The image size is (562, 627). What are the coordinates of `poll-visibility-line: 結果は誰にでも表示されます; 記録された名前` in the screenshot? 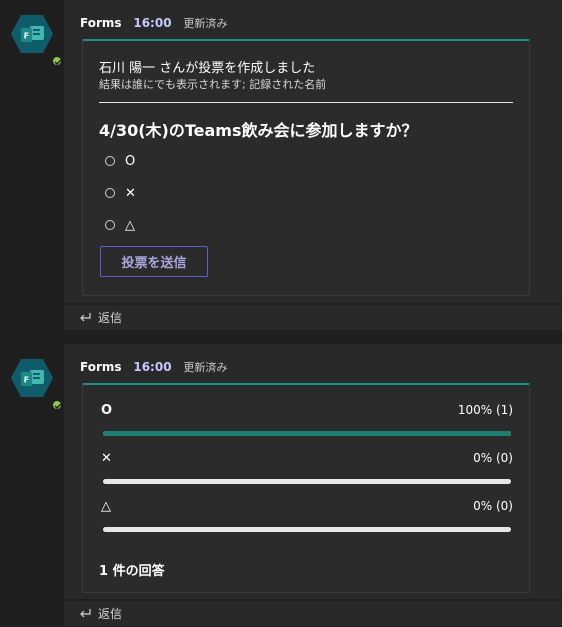 It's located at (213, 84).